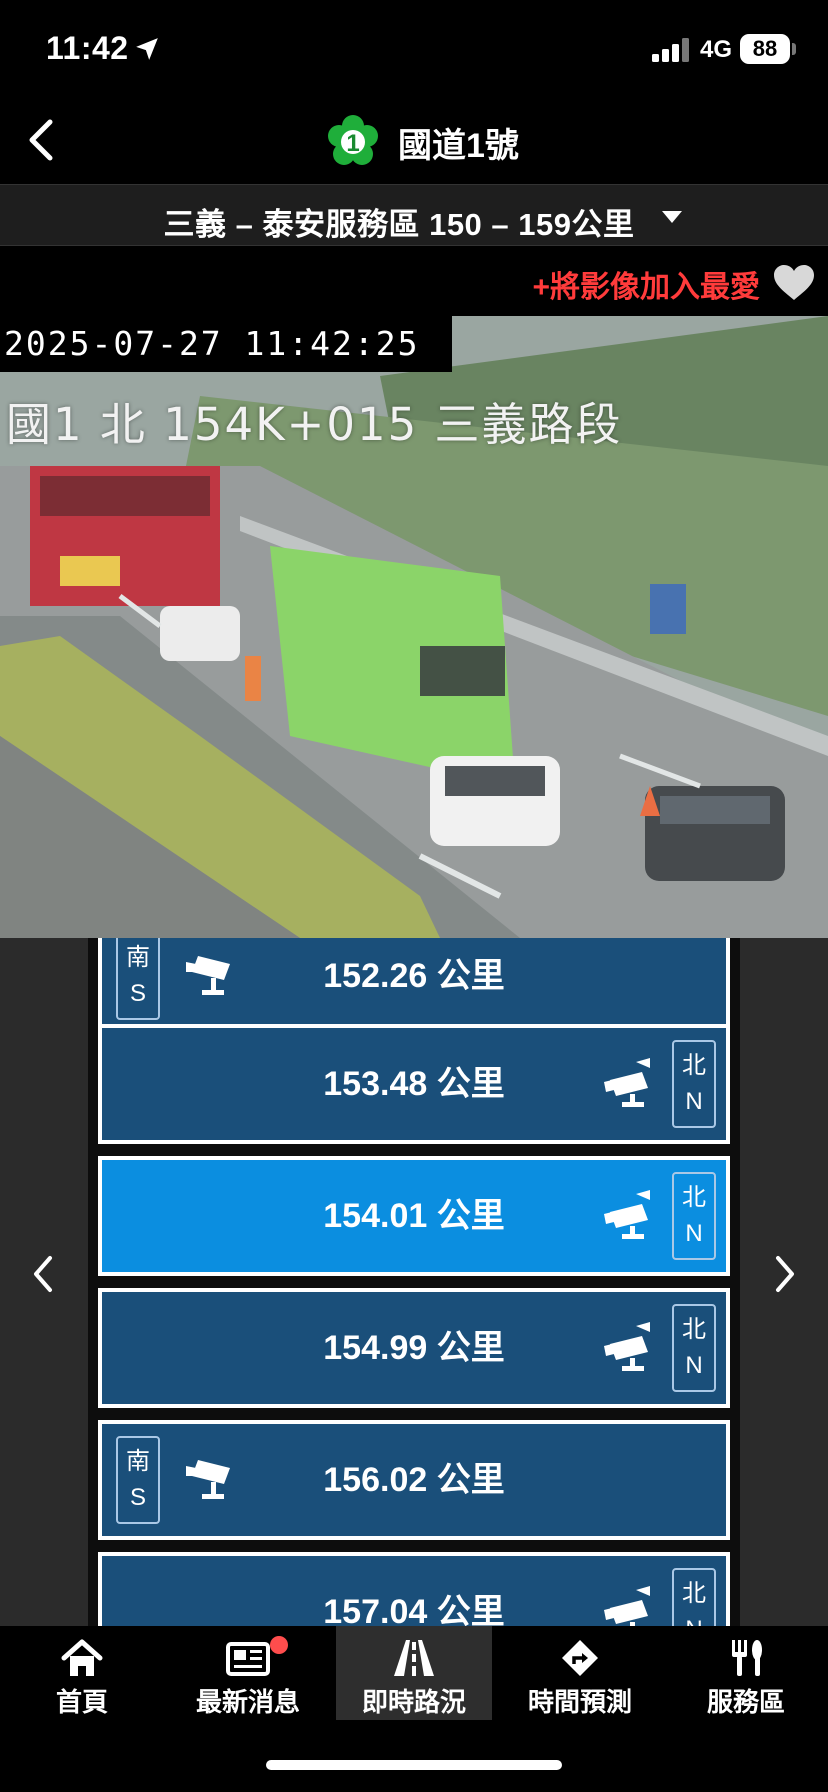  What do you see at coordinates (248, 1659) in the screenshot?
I see `news-icon` at bounding box center [248, 1659].